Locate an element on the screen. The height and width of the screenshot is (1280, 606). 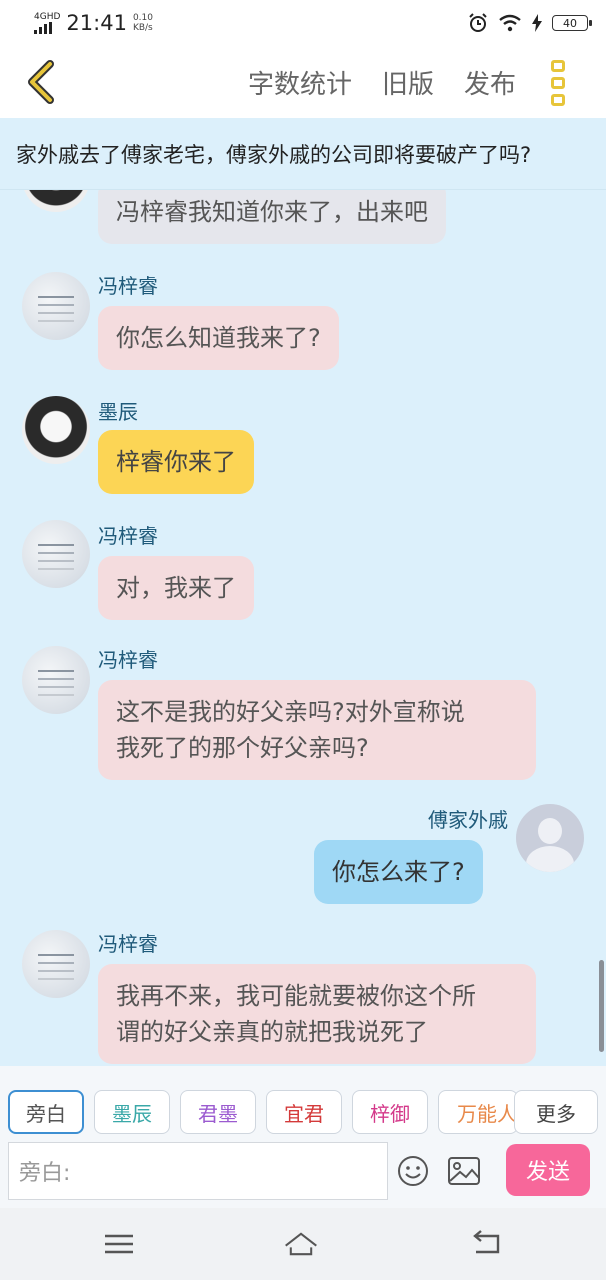
back-icon is located at coordinates (42, 82).